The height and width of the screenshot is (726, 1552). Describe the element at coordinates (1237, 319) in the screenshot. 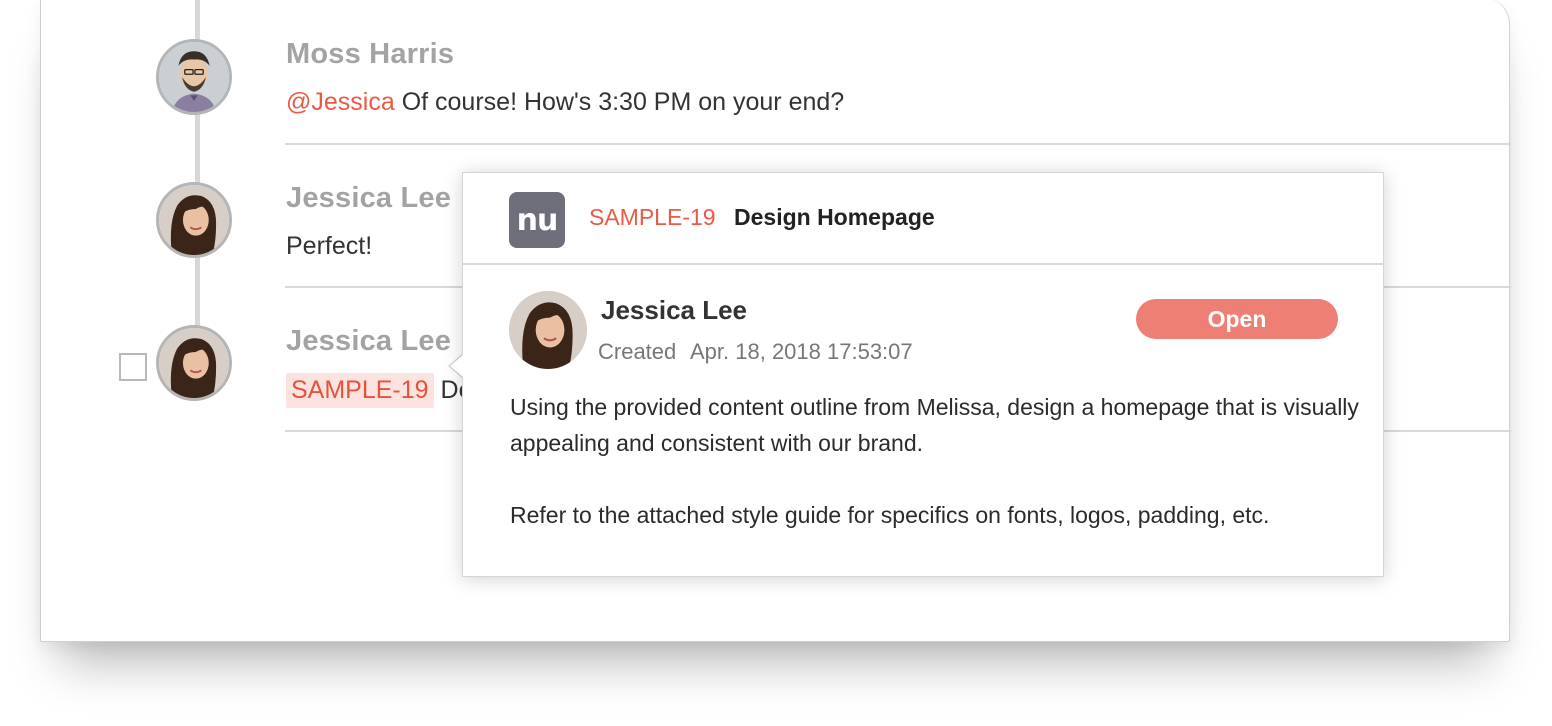

I see `status-badge: Open` at that location.